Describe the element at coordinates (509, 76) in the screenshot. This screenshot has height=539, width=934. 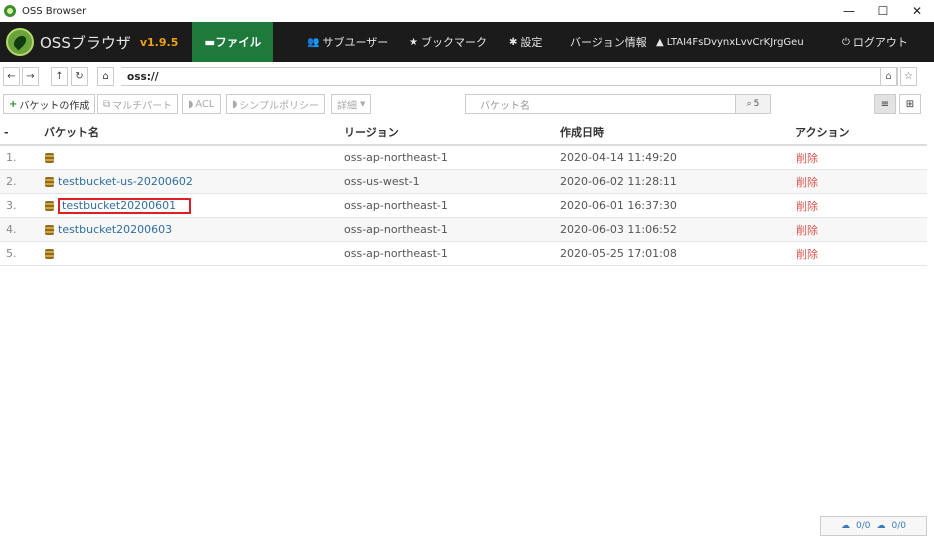
I see `address-input: oss://` at that location.